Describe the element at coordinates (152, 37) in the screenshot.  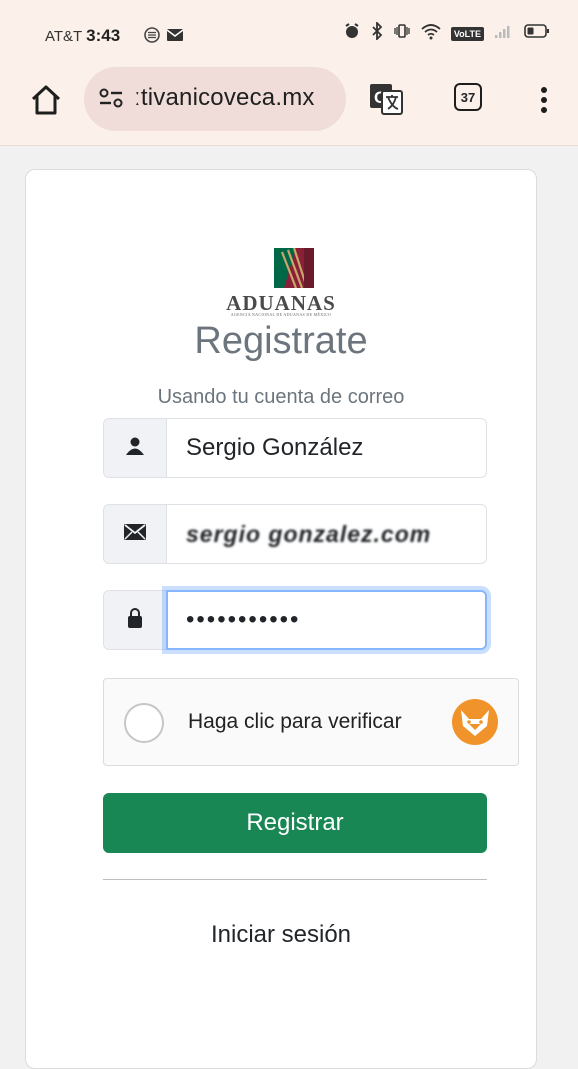
I see `sync-icon` at that location.